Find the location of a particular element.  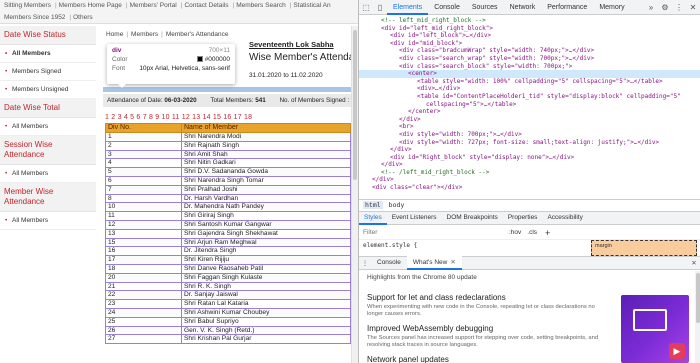

table-row: 15 Shri Arjun Ram Meghwal is located at coordinates (228, 243).